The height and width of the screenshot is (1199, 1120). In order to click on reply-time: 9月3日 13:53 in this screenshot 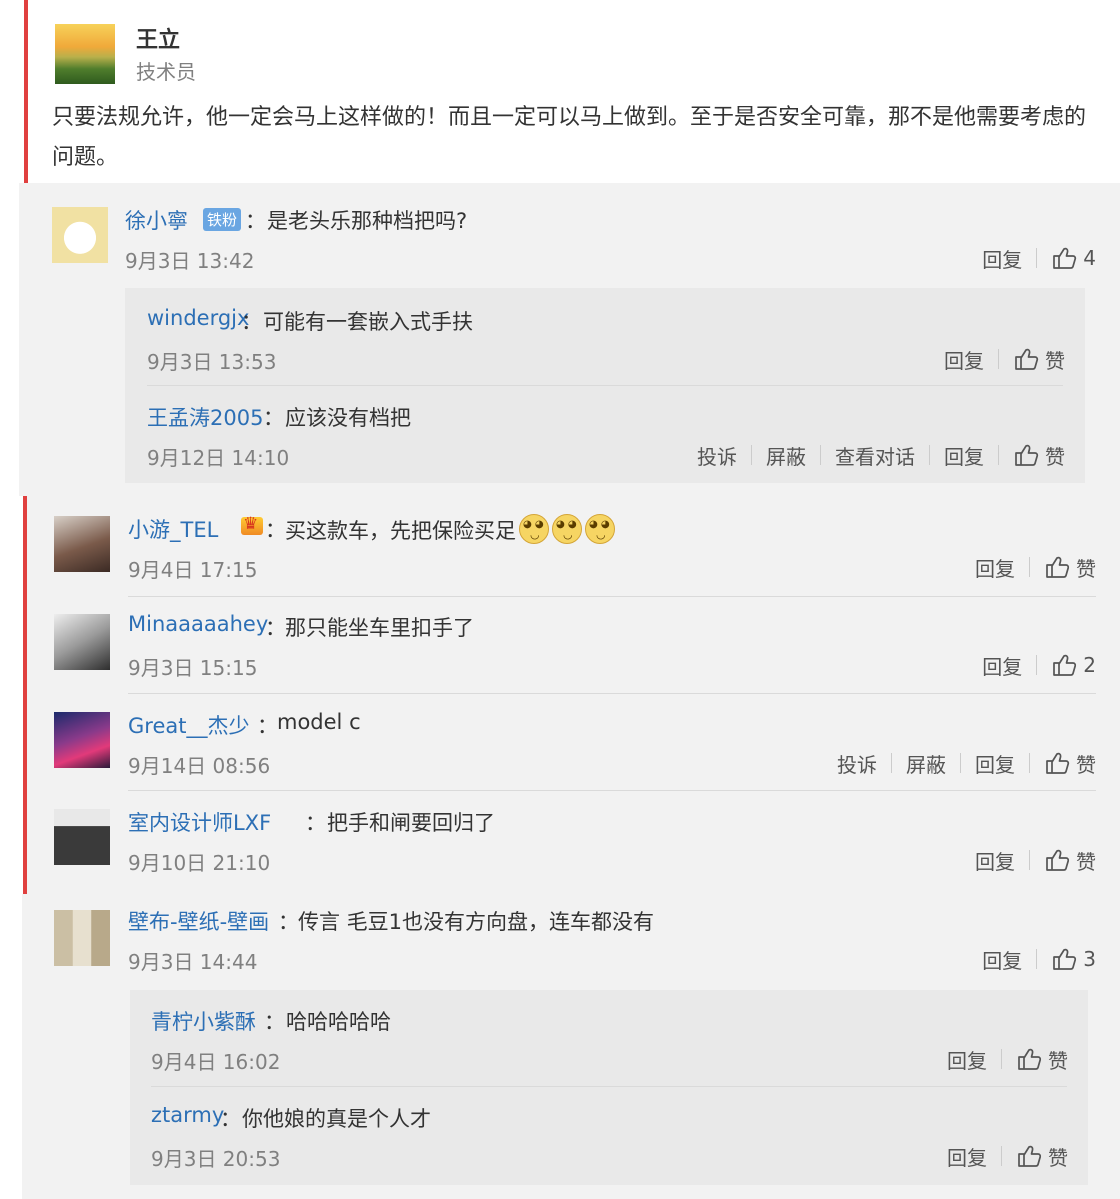, I will do `click(212, 362)`.